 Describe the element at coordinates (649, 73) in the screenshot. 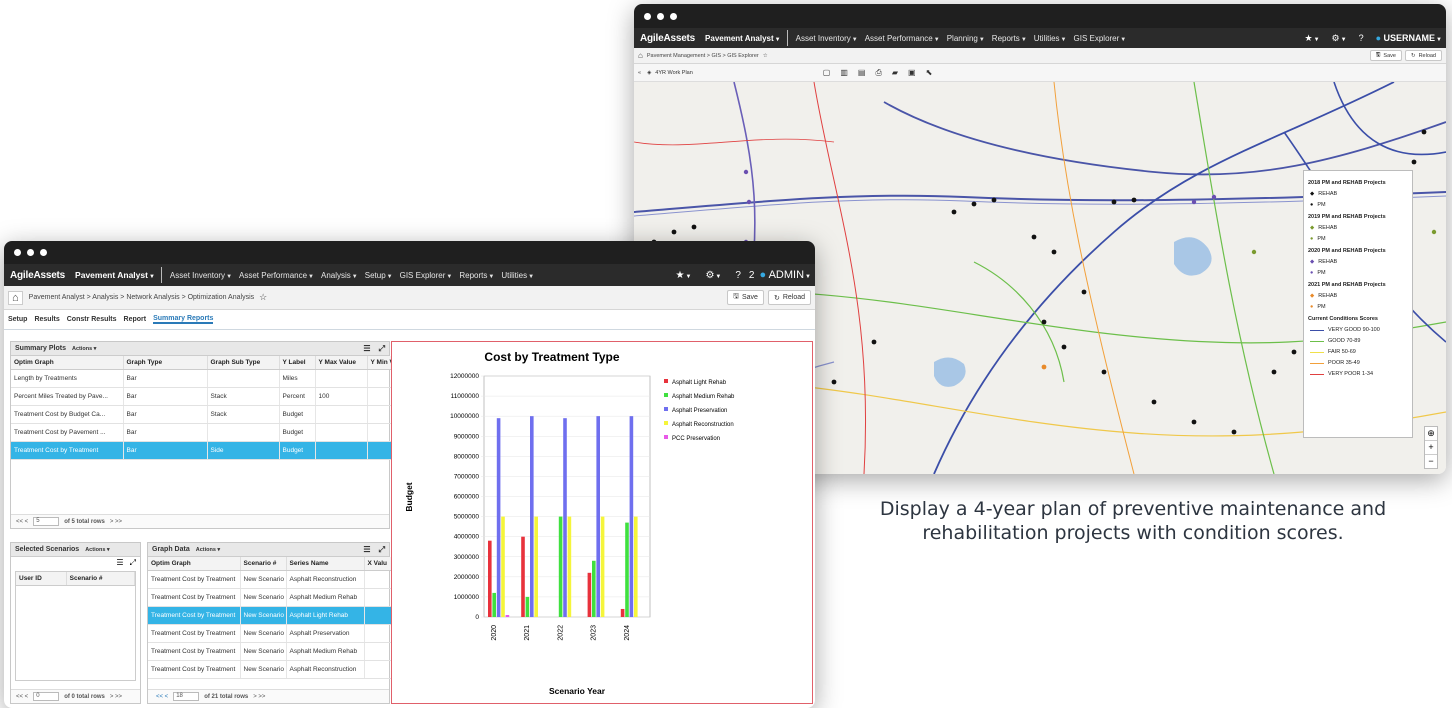

I see `layers-icon: ◈` at that location.